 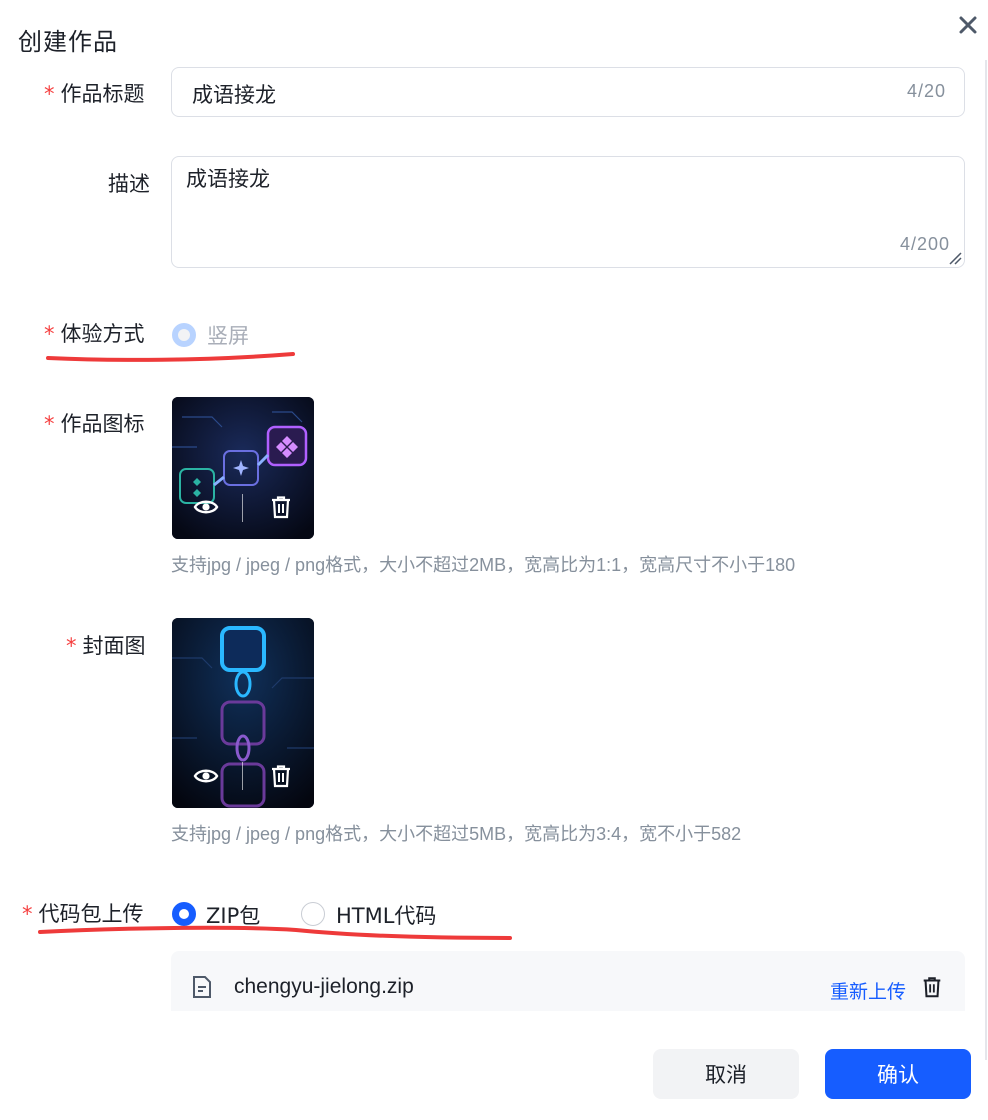 What do you see at coordinates (968, 25) in the screenshot?
I see `close-icon` at bounding box center [968, 25].